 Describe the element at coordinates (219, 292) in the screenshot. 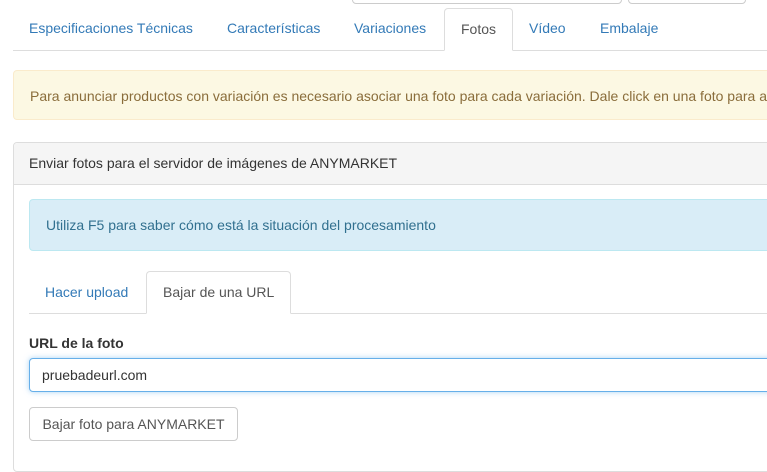

I see `tab-bajar-url: Bajar de una URL` at that location.